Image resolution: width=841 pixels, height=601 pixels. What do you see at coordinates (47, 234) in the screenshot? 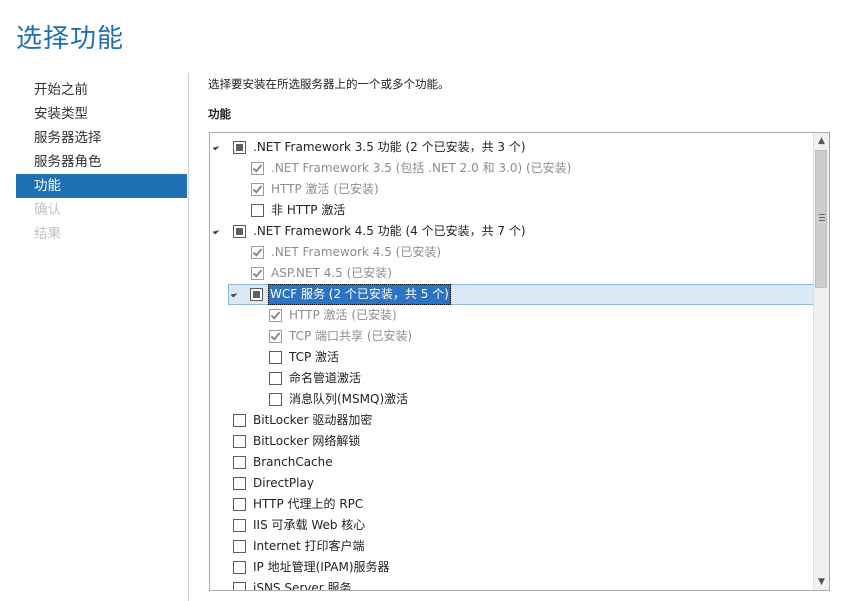
I see `nav-item: 结果` at bounding box center [47, 234].